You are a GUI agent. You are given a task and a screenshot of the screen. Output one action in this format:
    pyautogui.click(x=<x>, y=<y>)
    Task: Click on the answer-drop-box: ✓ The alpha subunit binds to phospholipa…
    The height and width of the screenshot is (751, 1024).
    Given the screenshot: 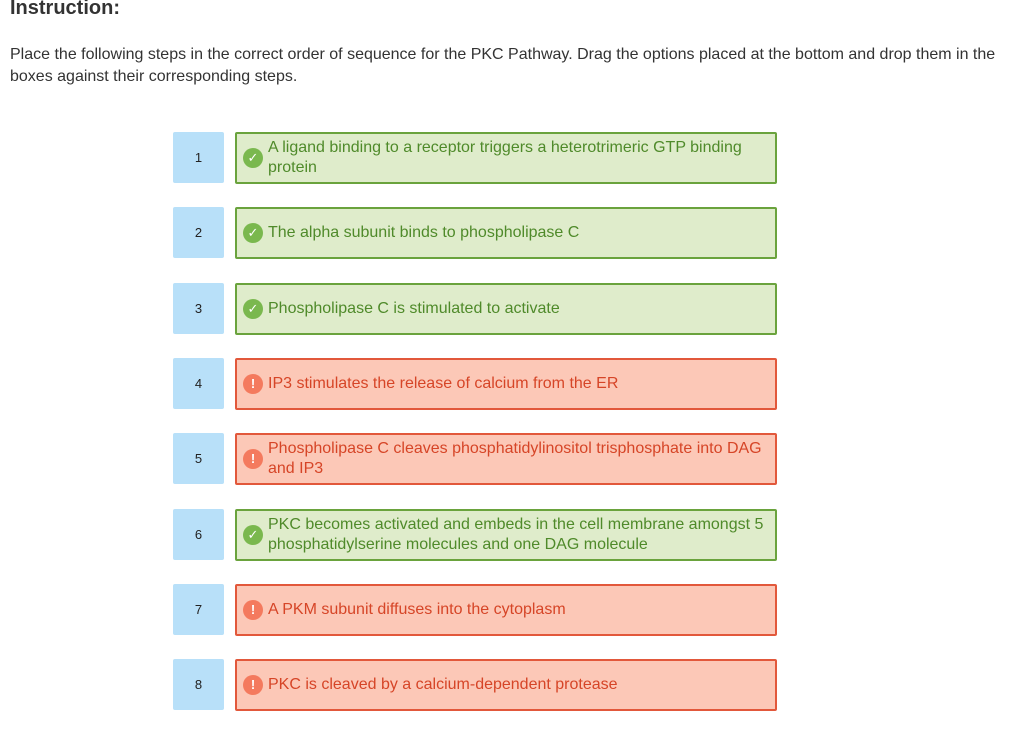 What is the action you would take?
    pyautogui.click(x=506, y=233)
    